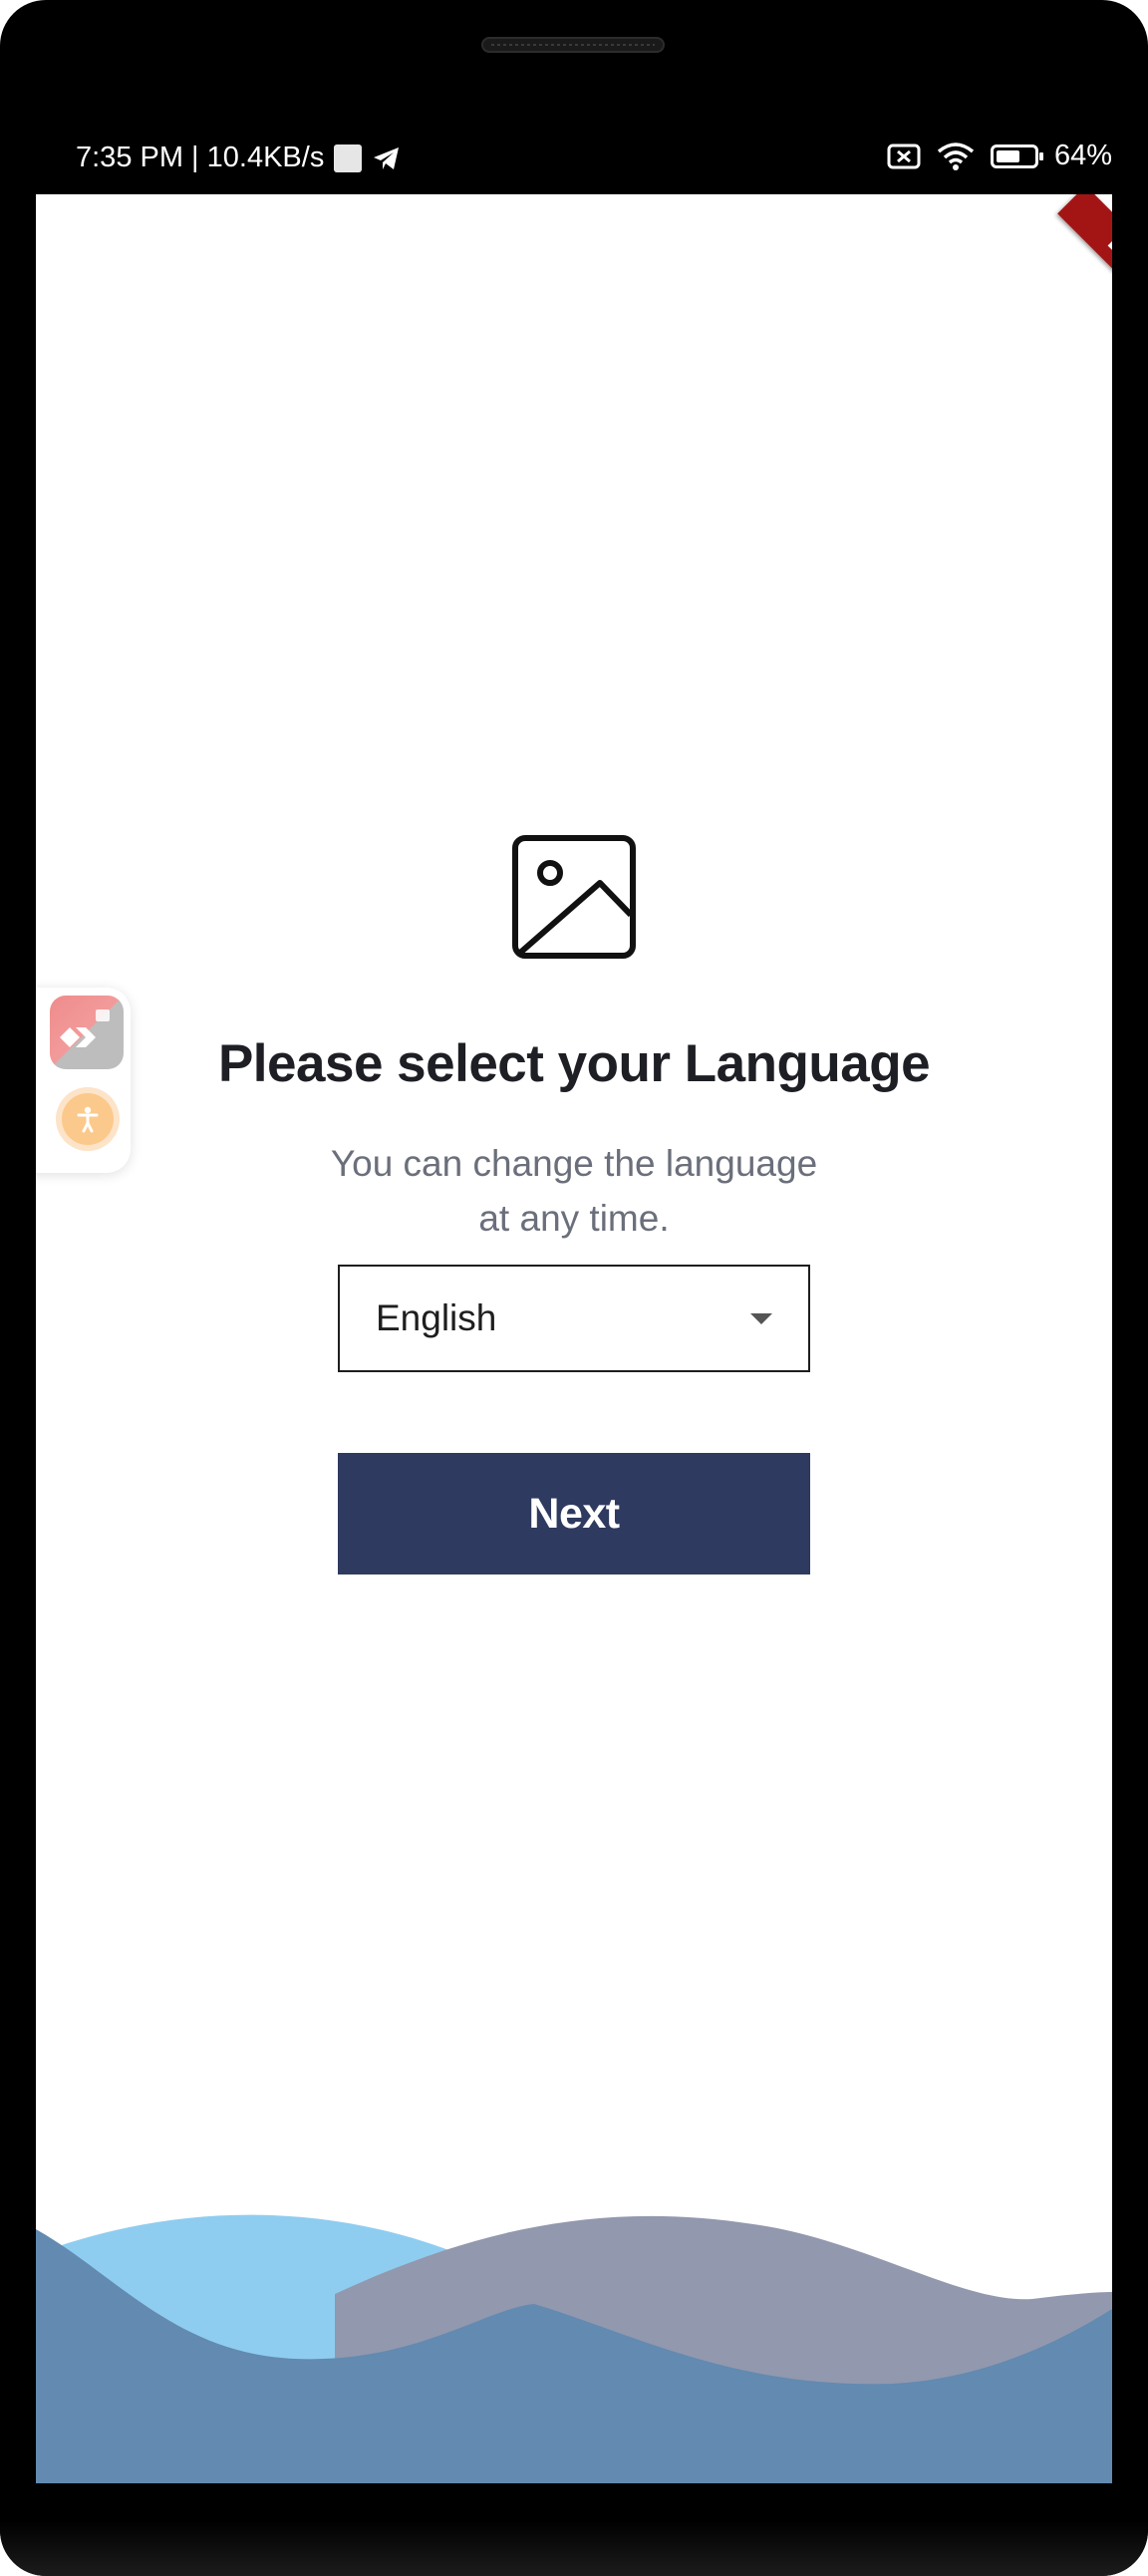 The height and width of the screenshot is (2576, 1148). Describe the element at coordinates (1084, 274) in the screenshot. I see `debug-banner: DEBUG` at that location.